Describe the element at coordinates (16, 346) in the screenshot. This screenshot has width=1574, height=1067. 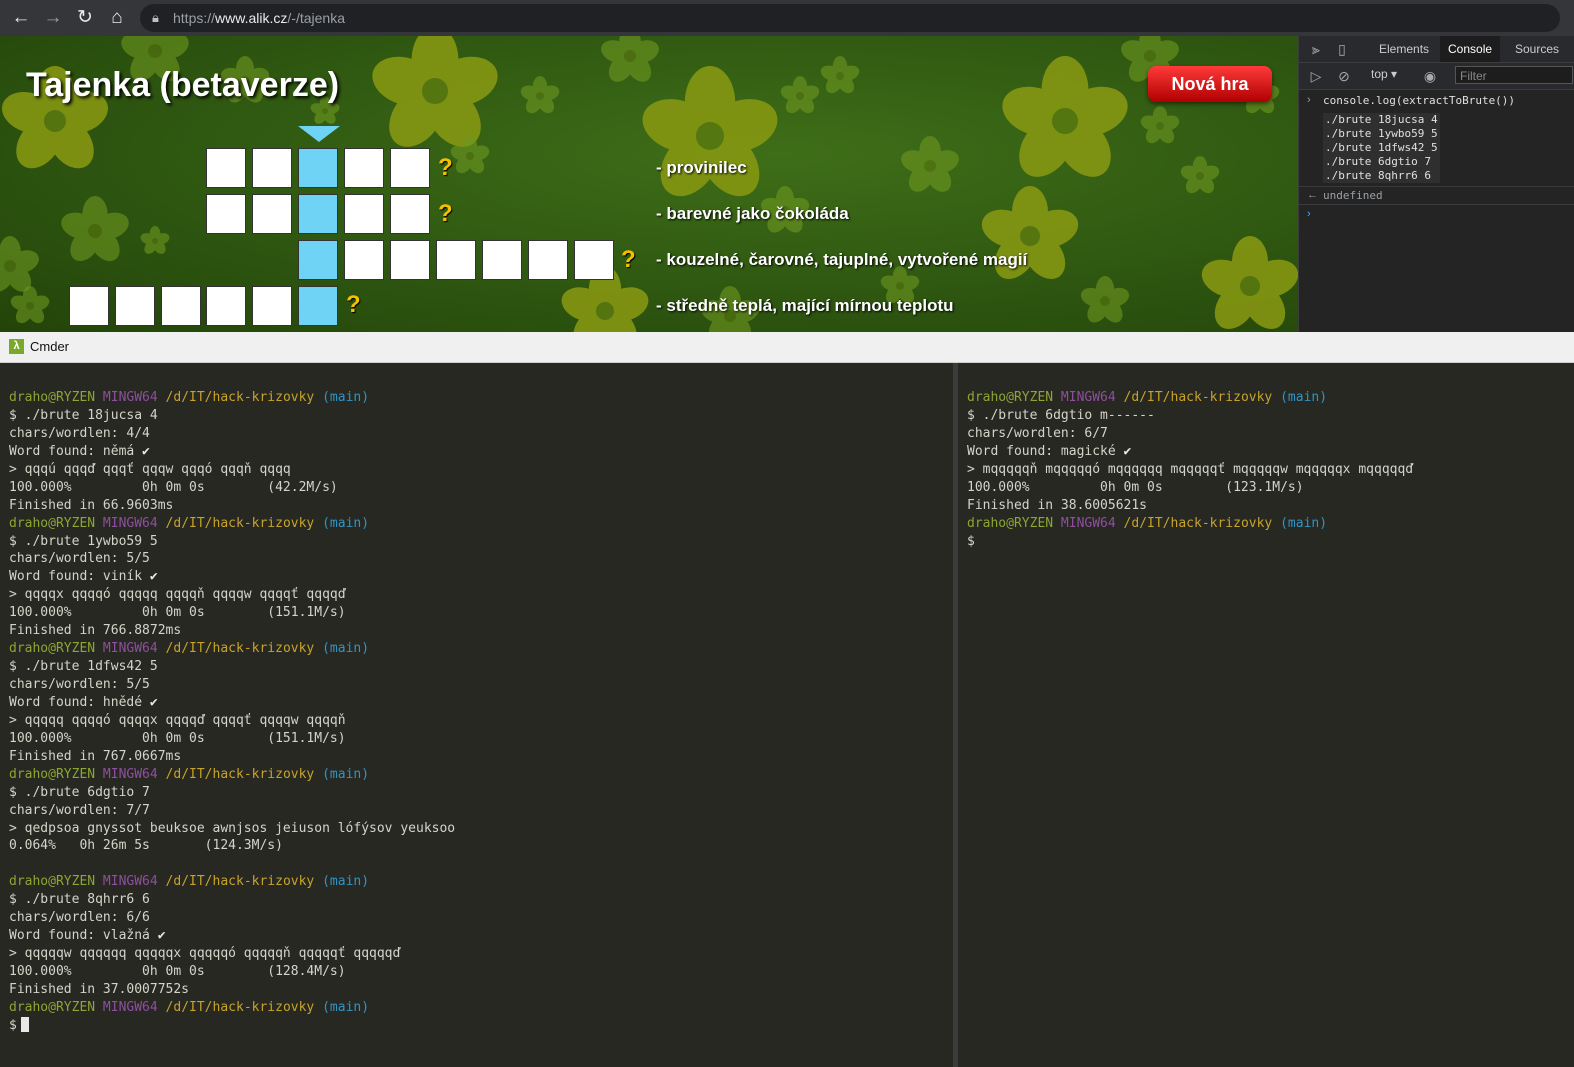
I see `lambda-icon: λ` at that location.